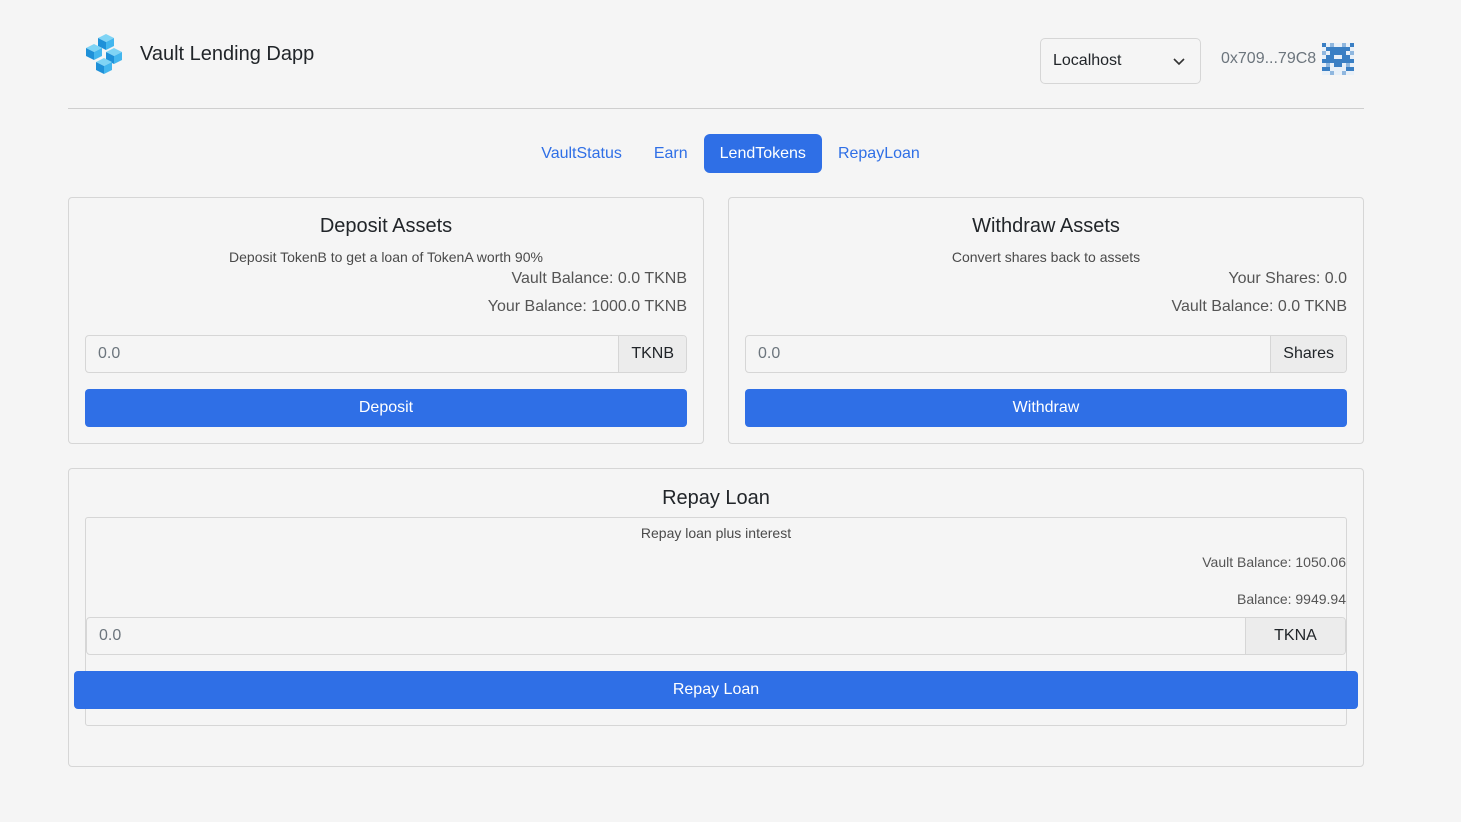 This screenshot has width=1461, height=822. I want to click on repay-title: Repay Loan, so click(716, 498).